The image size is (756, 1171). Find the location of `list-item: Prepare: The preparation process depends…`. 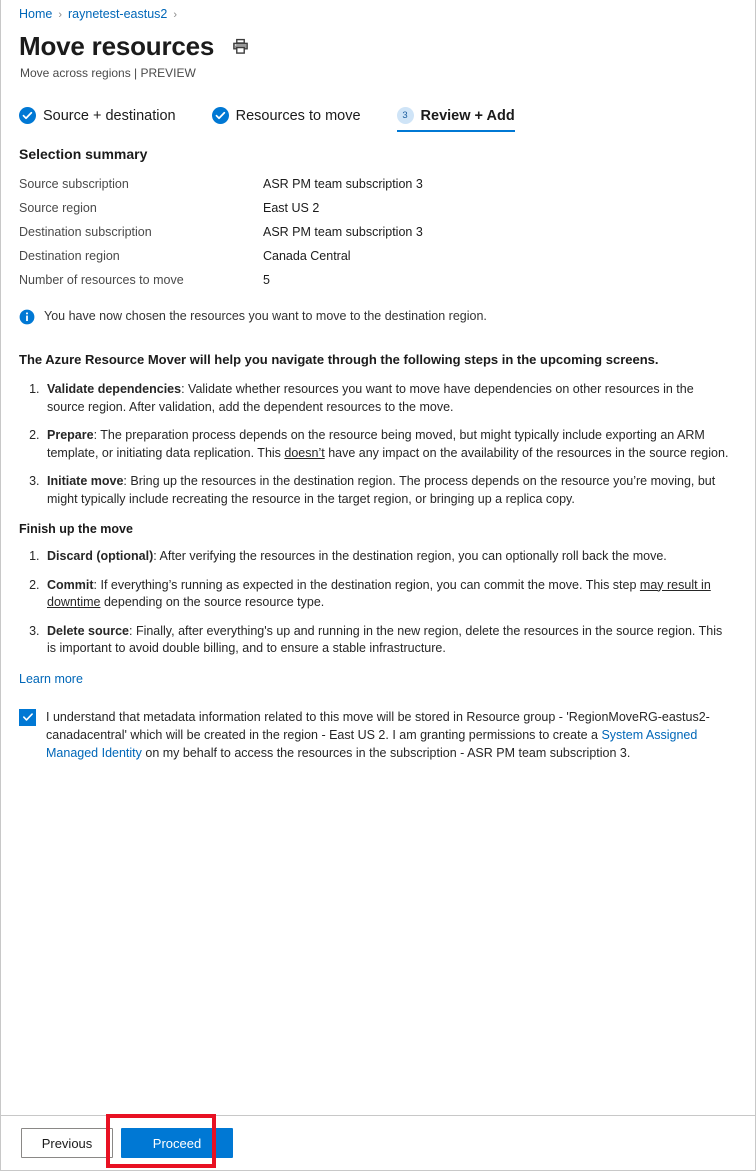

list-item: Prepare: The preparation process depends… is located at coordinates (388, 444).